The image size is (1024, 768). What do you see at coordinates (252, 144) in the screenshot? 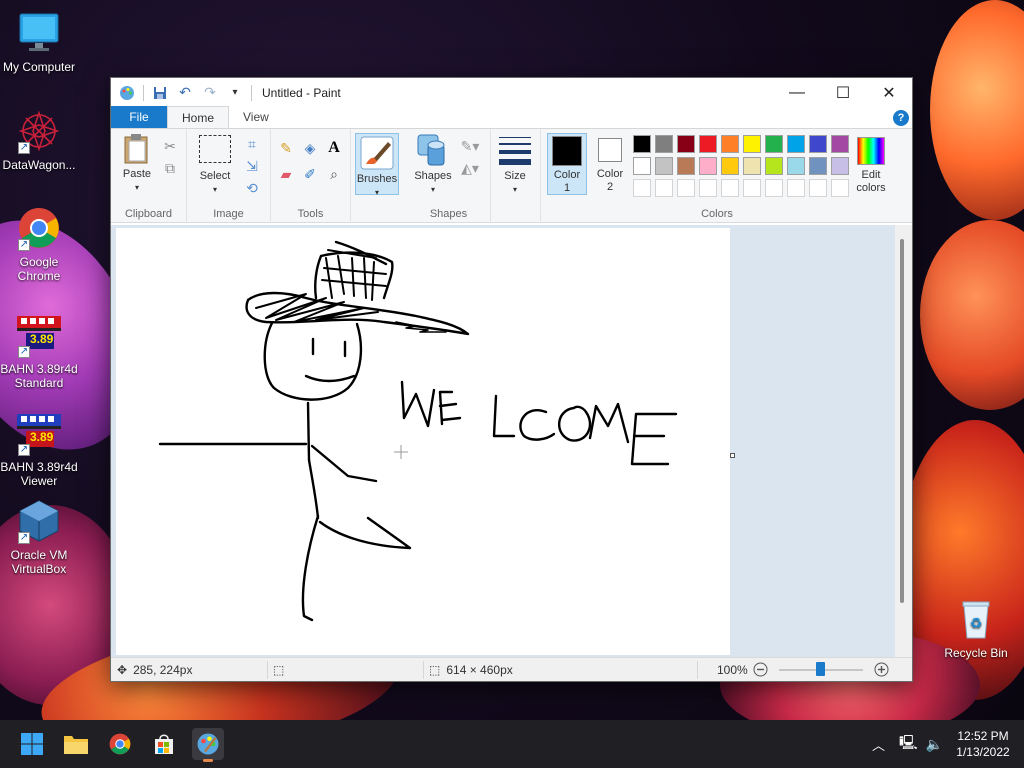
I see `crop-icon: ⌗` at bounding box center [252, 144].